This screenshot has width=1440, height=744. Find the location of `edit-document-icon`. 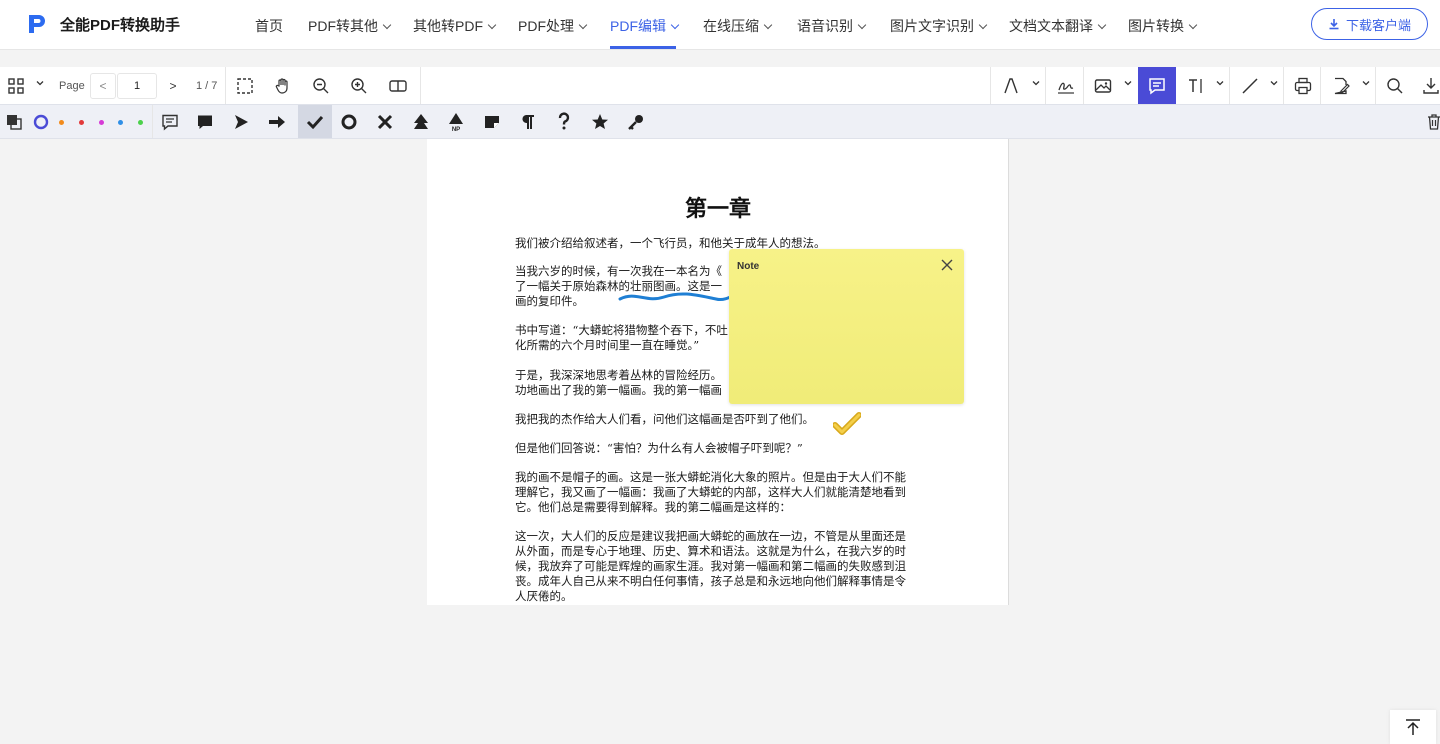

edit-document-icon is located at coordinates (1341, 86).